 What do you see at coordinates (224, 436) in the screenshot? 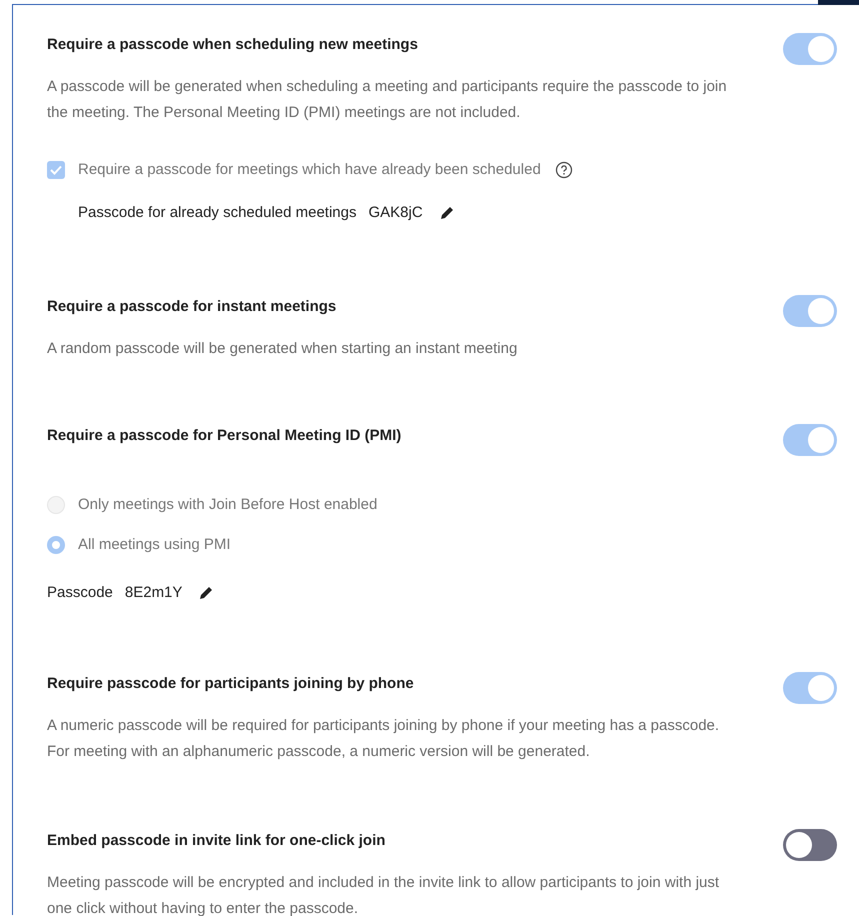
I see `setting-title: Require a passcode for Personal Meeting ID (PMI)` at bounding box center [224, 436].